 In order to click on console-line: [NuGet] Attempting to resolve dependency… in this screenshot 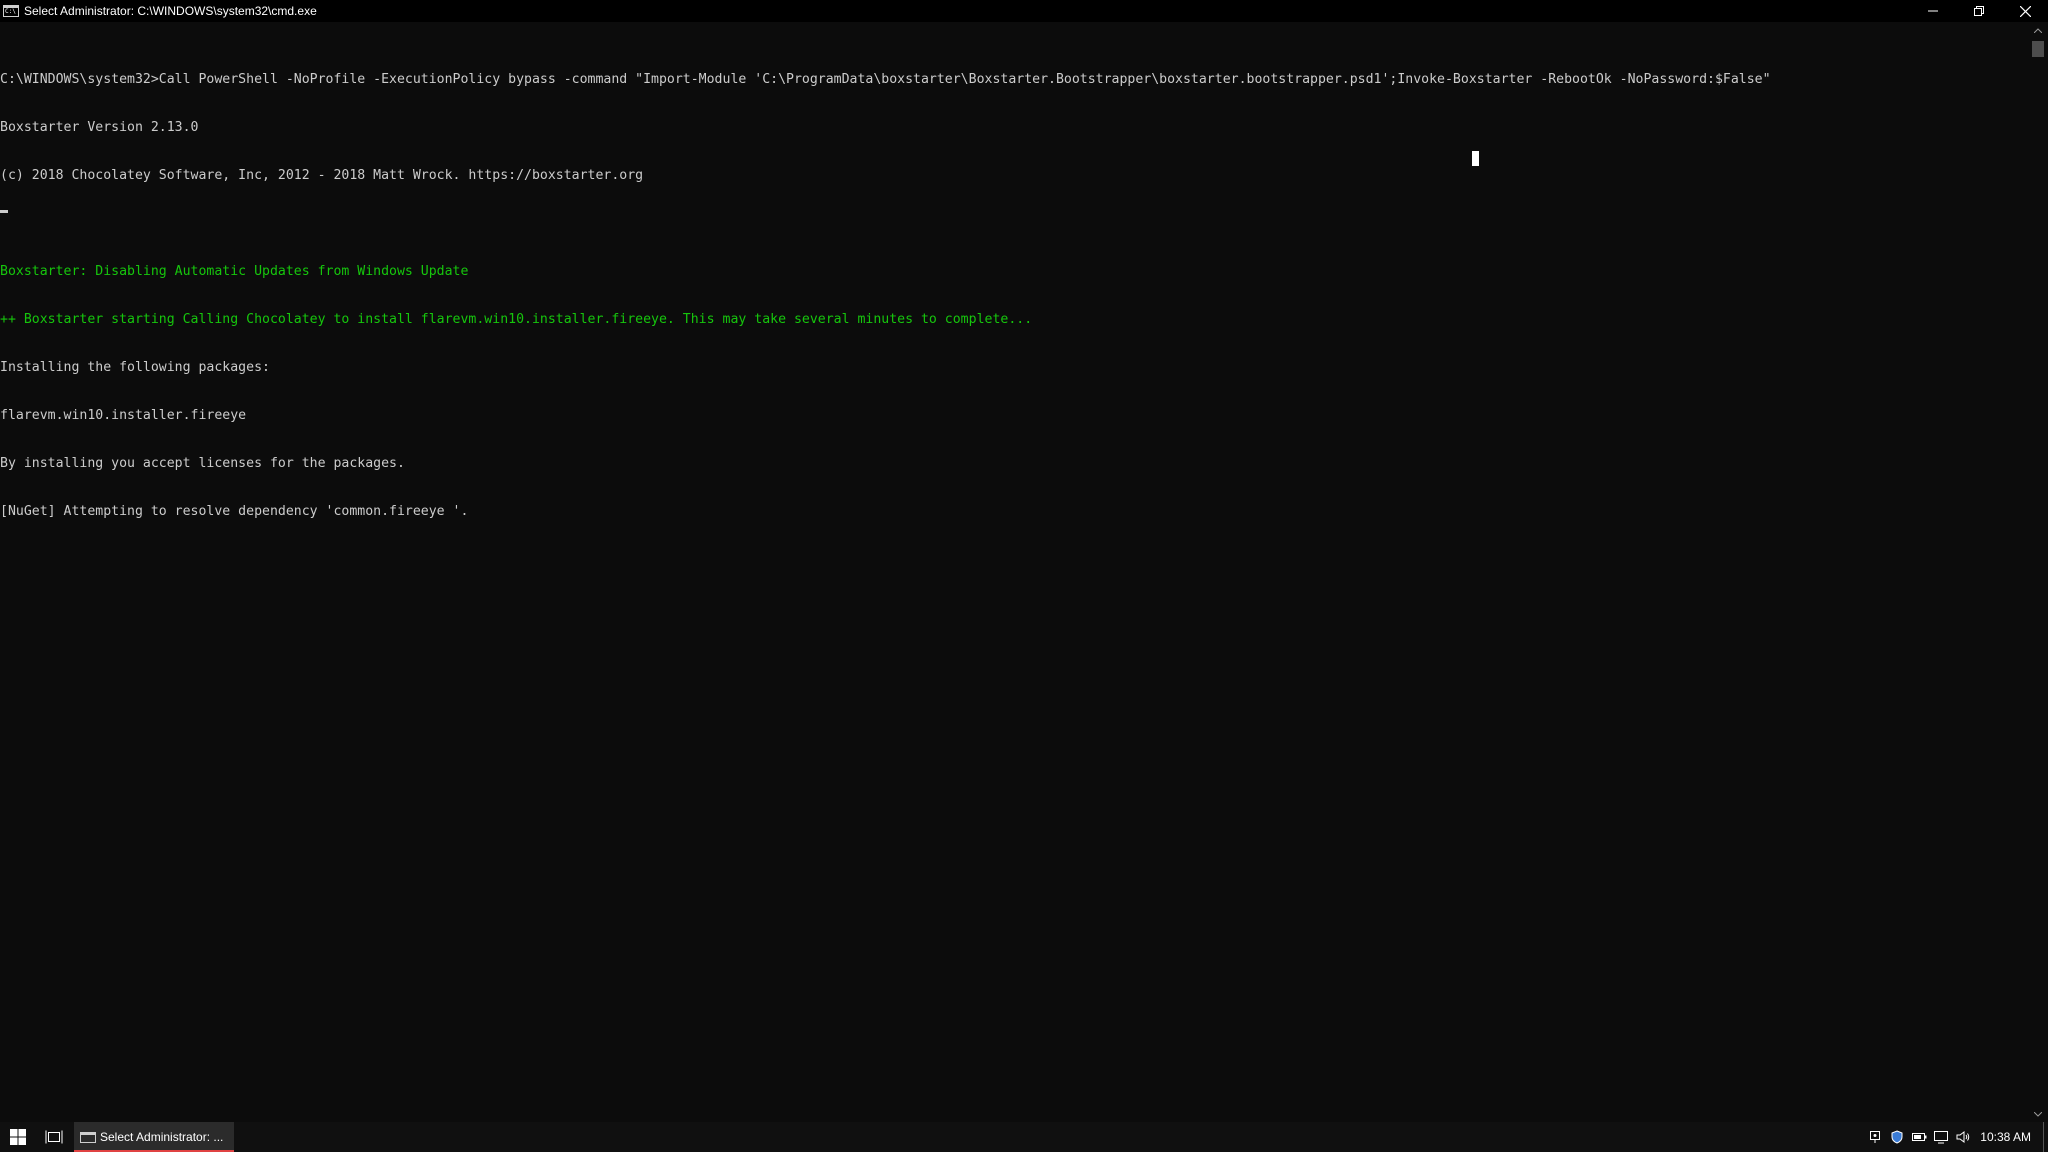, I will do `click(234, 511)`.